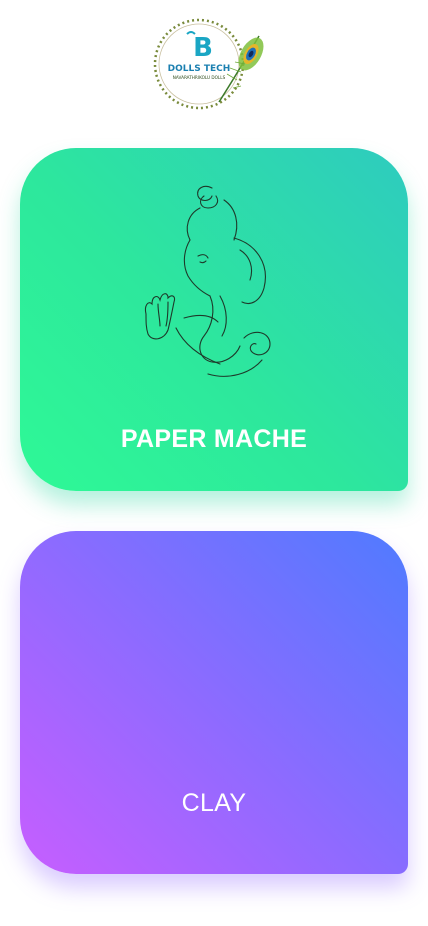 The height and width of the screenshot is (926, 428). What do you see at coordinates (203, 48) in the screenshot?
I see `svg-text: B` at bounding box center [203, 48].